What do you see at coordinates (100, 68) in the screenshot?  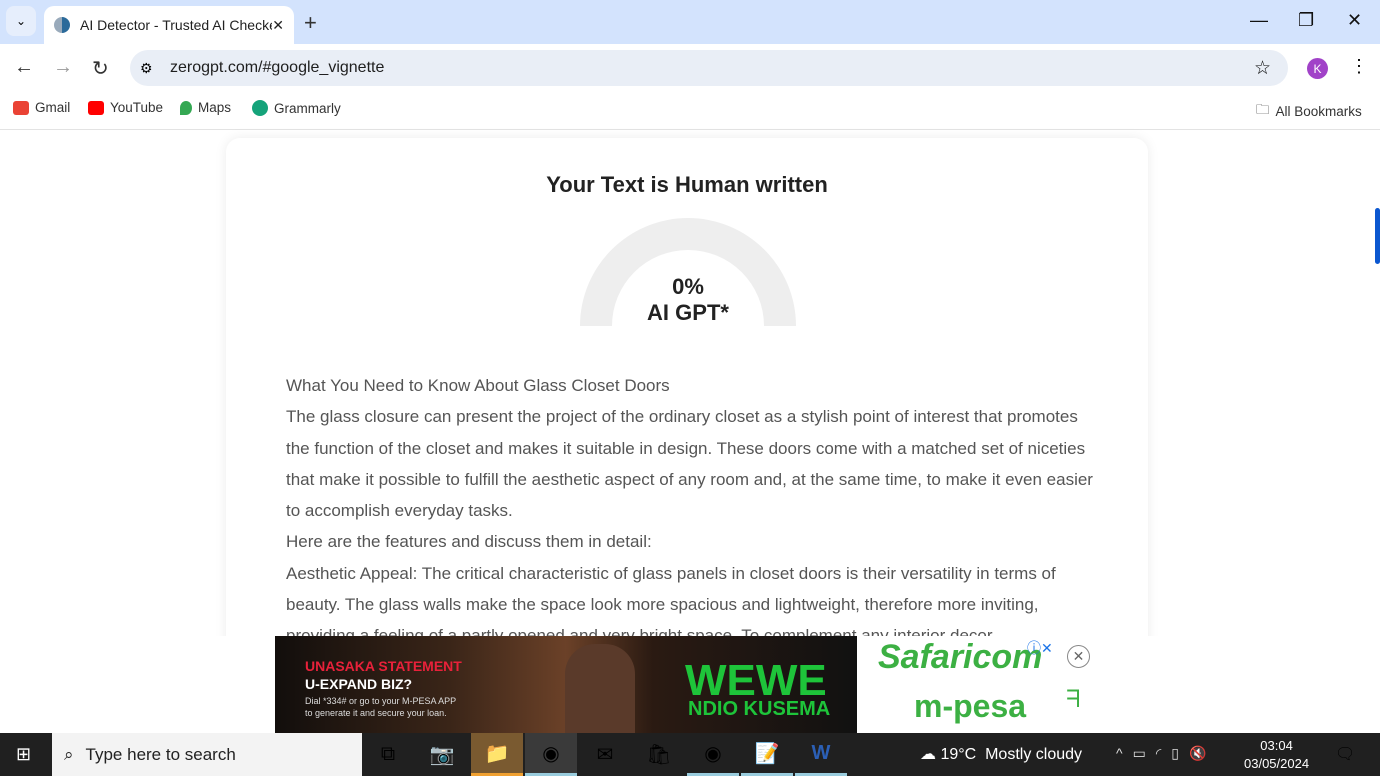 I see `reload-button: ↻` at bounding box center [100, 68].